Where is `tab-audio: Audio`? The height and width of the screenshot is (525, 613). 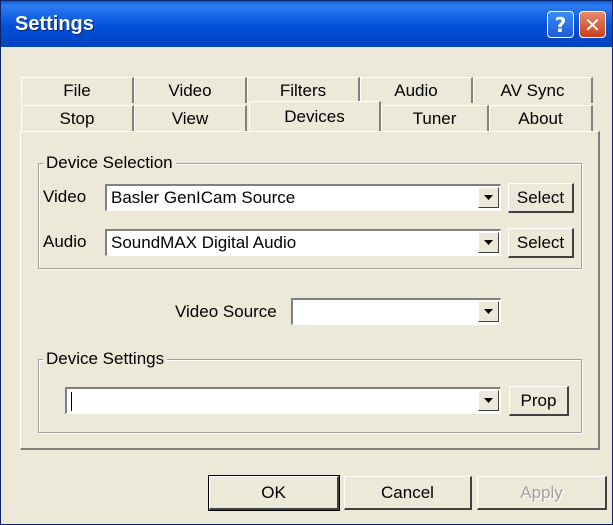
tab-audio: Audio is located at coordinates (416, 90).